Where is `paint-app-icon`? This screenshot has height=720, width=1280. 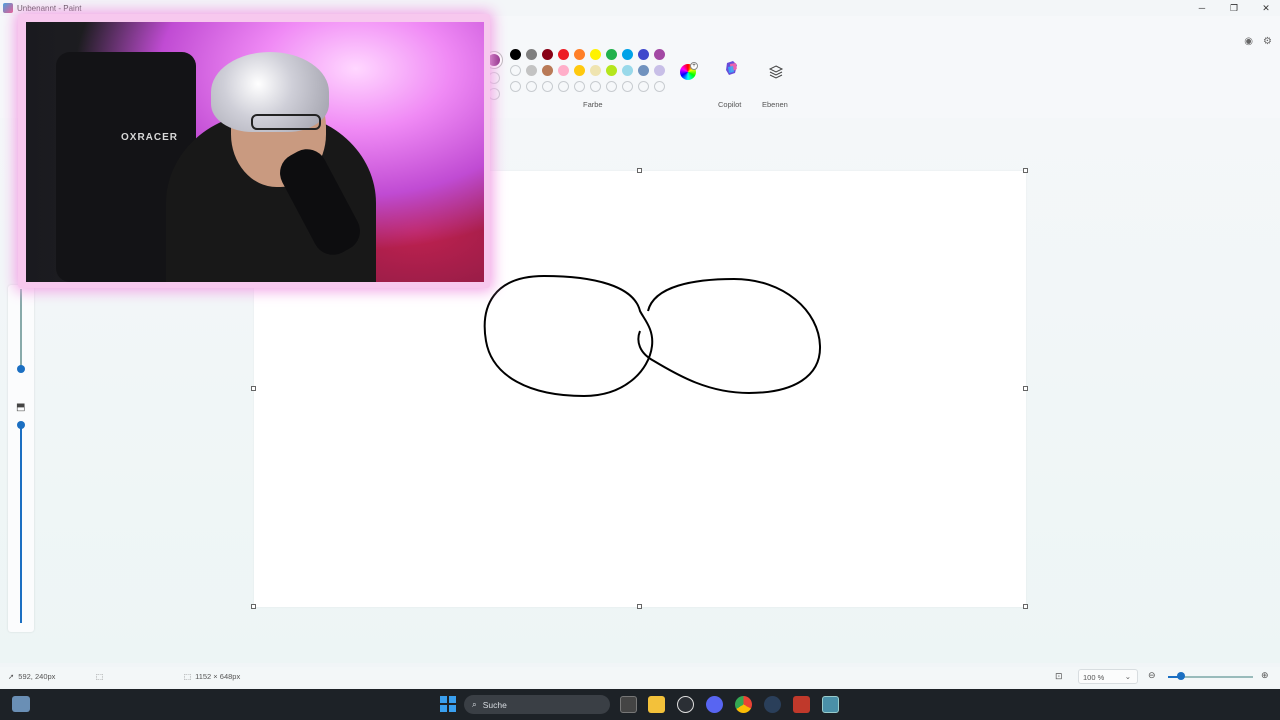
paint-app-icon is located at coordinates (8, 8).